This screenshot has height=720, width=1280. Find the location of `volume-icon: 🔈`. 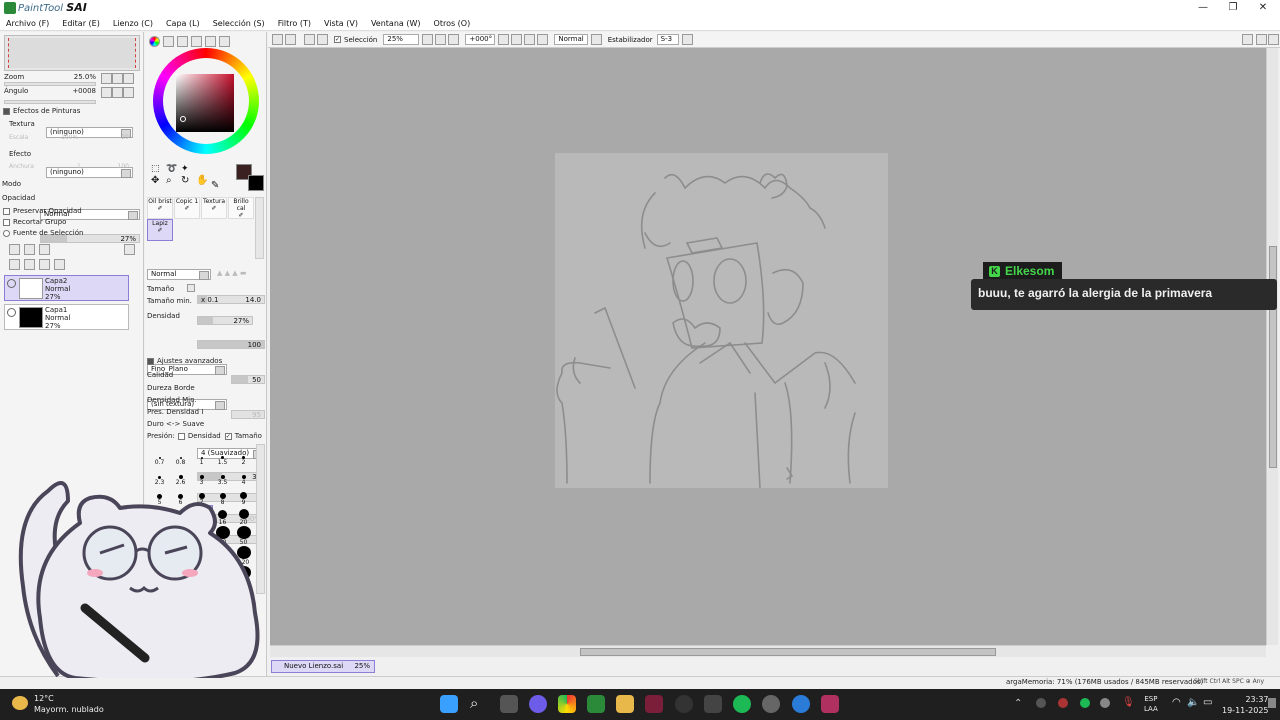

volume-icon: 🔈 is located at coordinates (1193, 702).